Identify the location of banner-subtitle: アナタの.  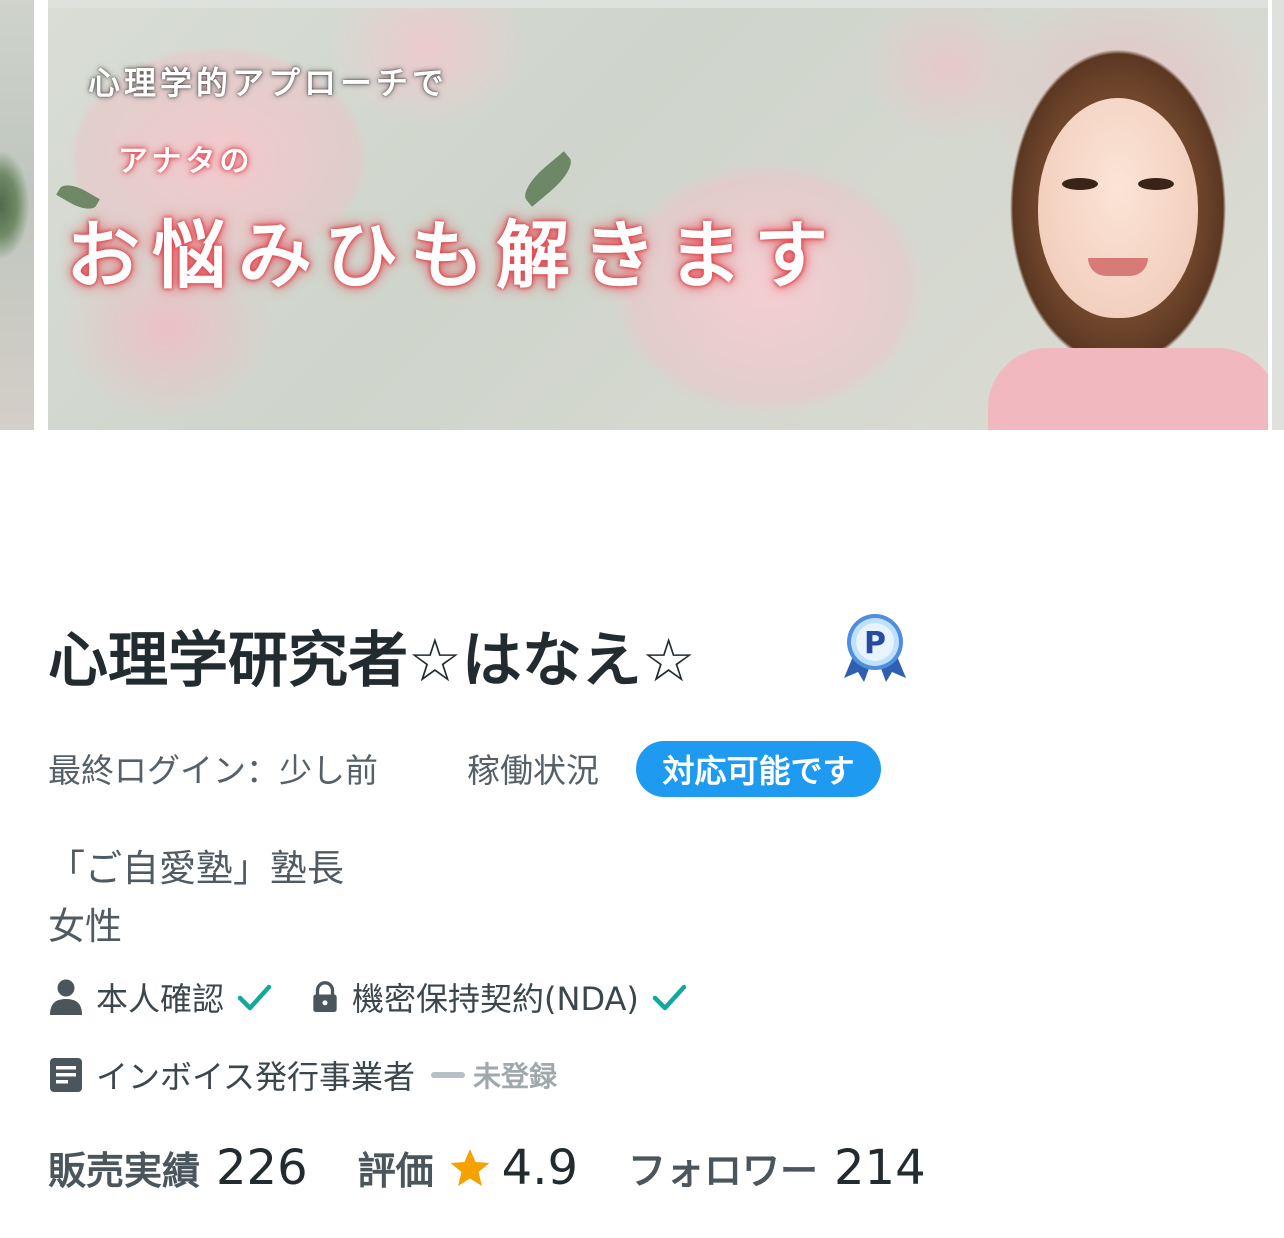
(186, 161).